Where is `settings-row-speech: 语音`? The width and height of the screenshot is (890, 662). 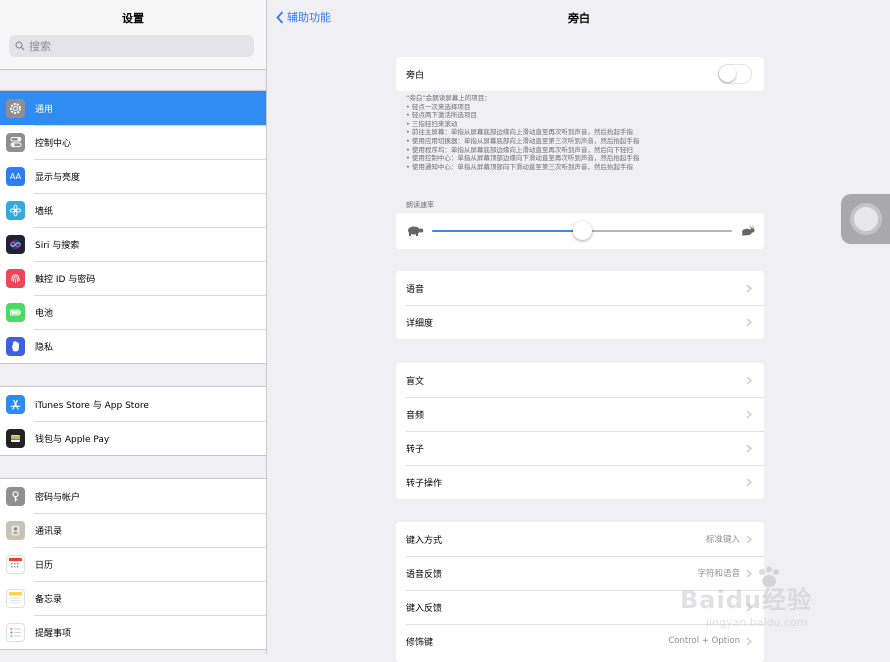 settings-row-speech: 语音 is located at coordinates (580, 288).